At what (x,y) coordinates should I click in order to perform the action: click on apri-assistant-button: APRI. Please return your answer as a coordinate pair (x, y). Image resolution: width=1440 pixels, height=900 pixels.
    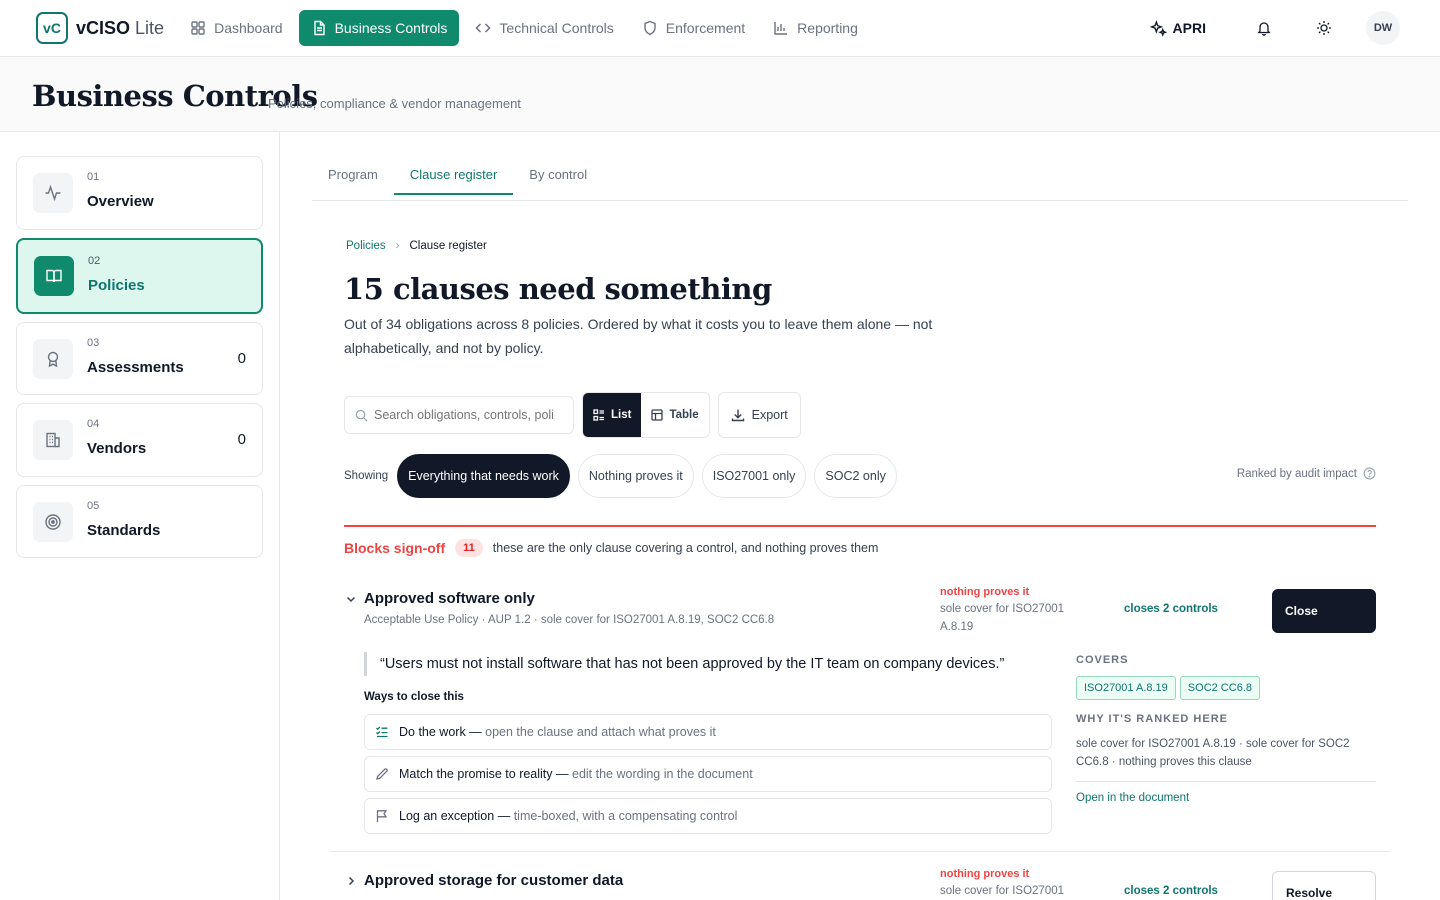
    Looking at the image, I should click on (1177, 28).